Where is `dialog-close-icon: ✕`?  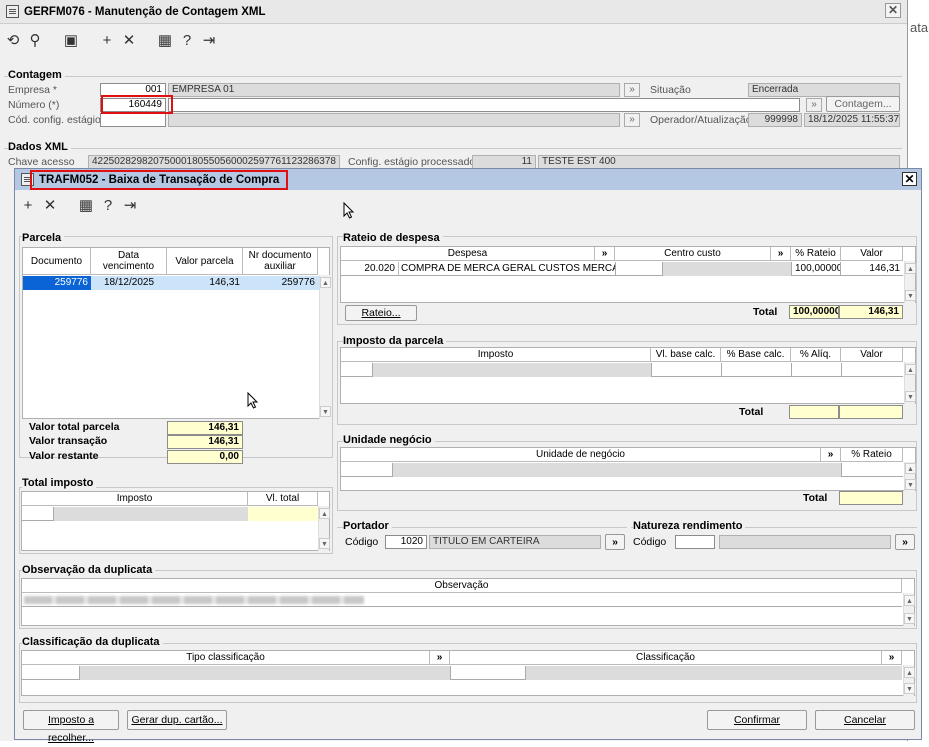
dialog-close-icon: ✕ is located at coordinates (909, 179).